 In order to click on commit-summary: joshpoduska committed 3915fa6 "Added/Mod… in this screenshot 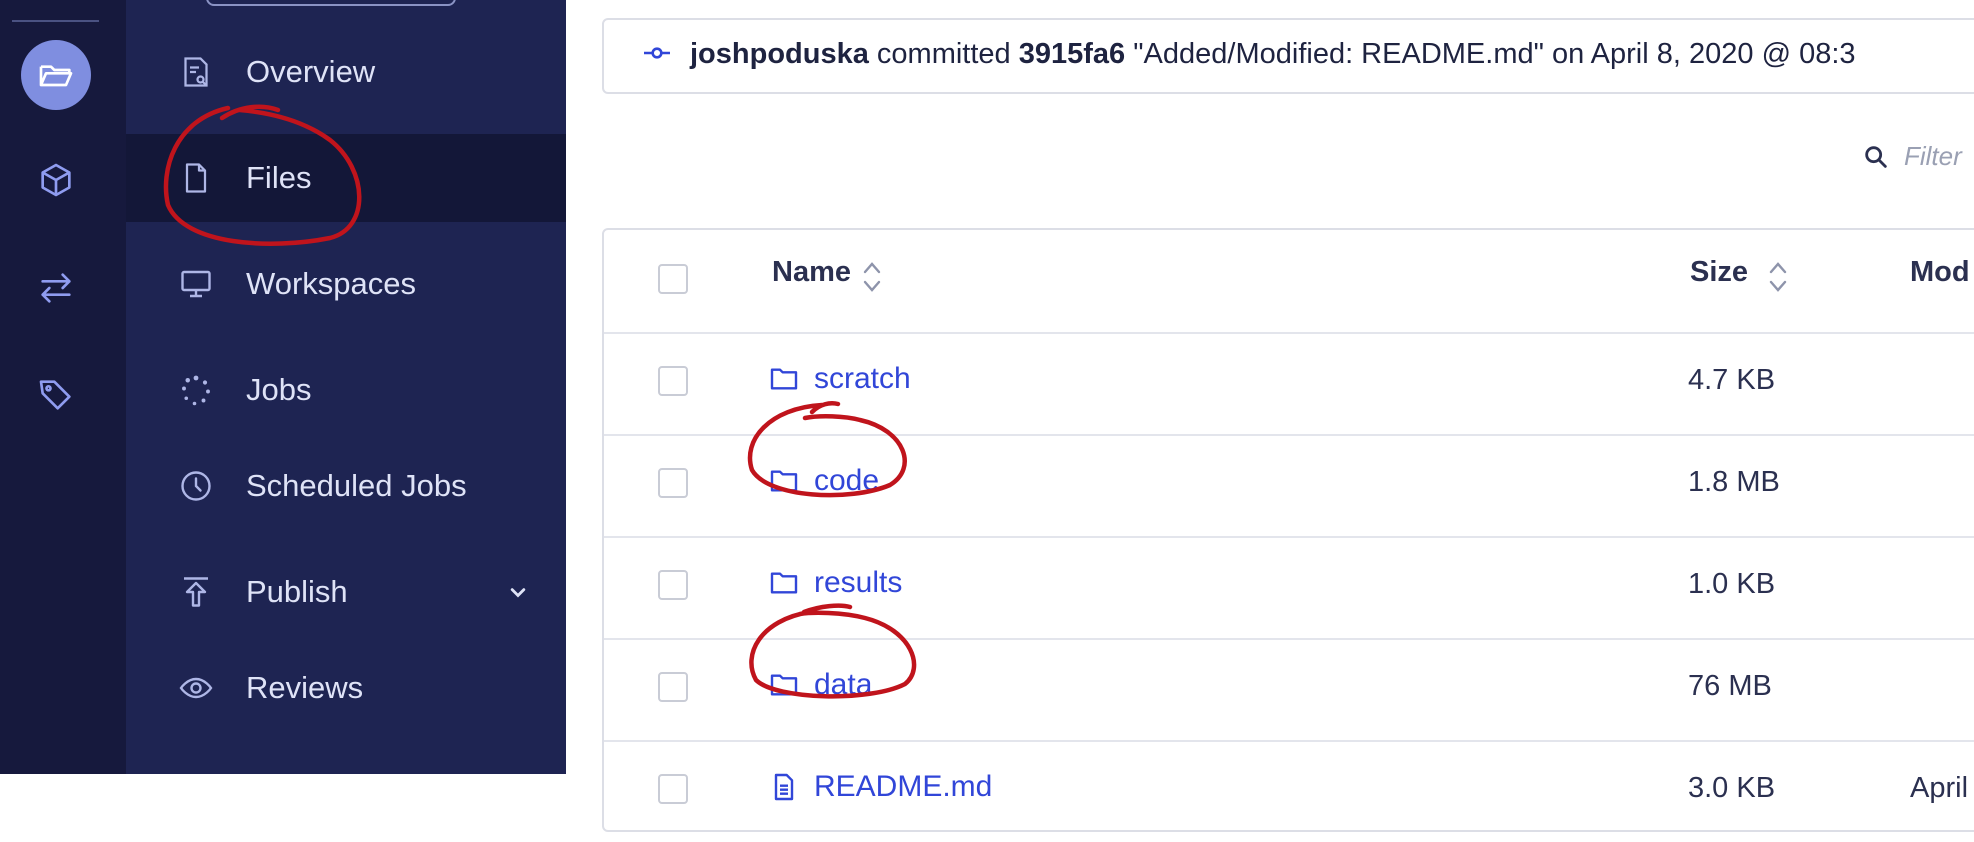, I will do `click(1273, 54)`.